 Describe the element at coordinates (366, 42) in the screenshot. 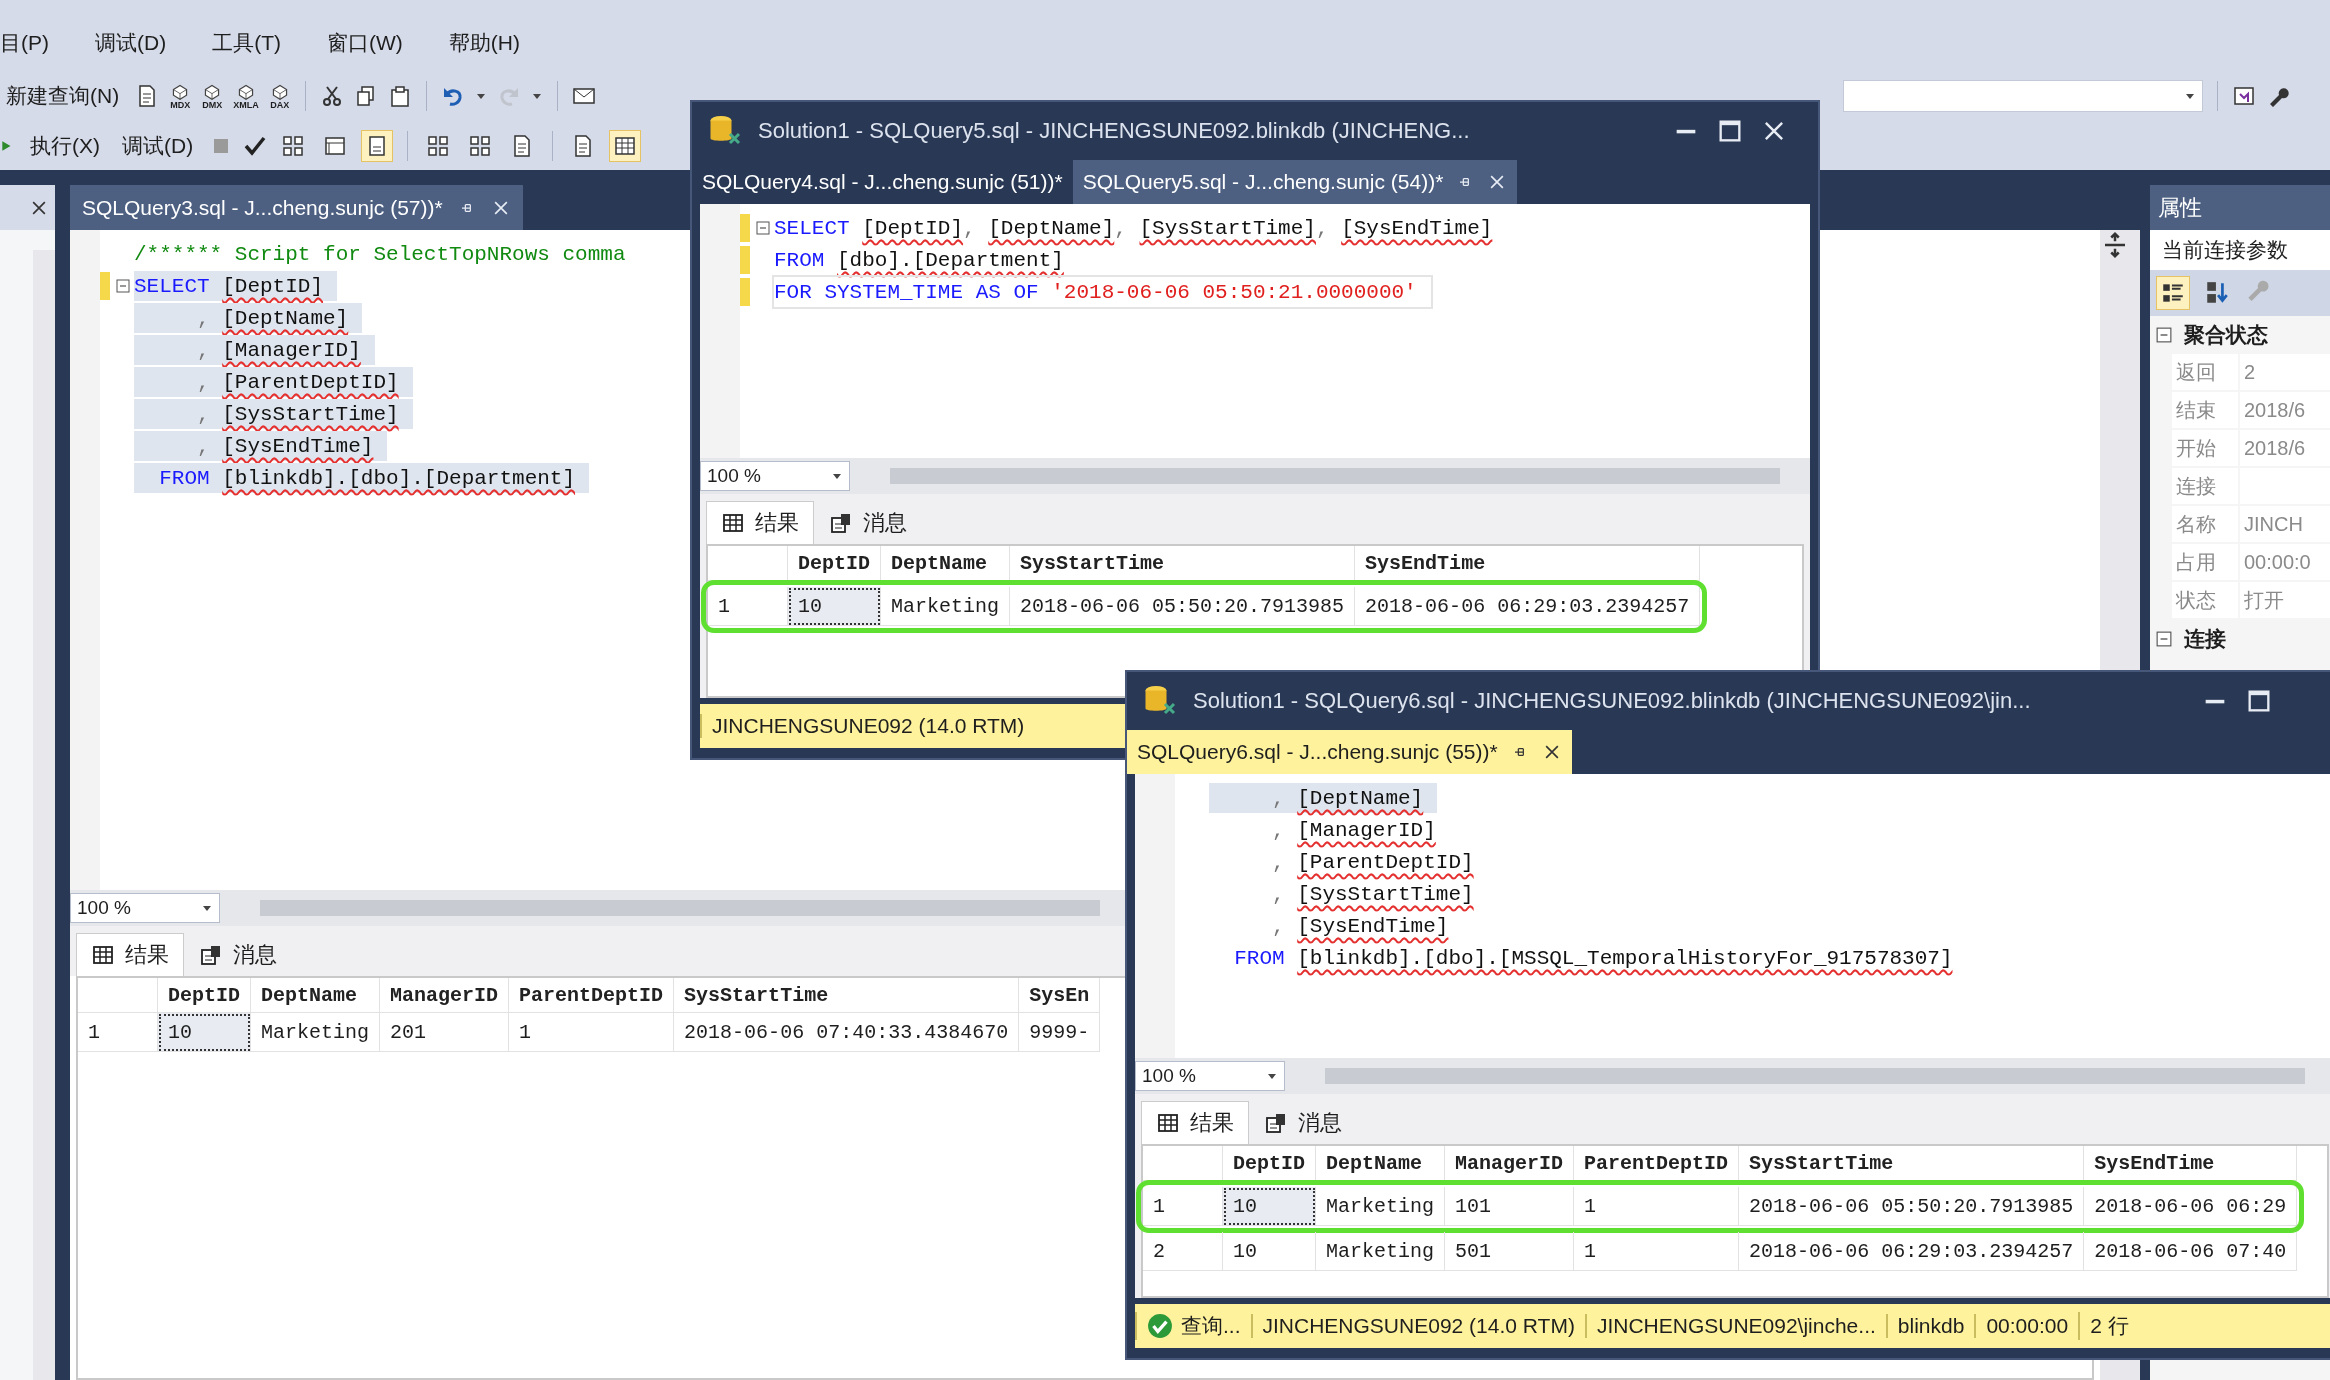

I see `menu-item: 窗口(W)` at that location.